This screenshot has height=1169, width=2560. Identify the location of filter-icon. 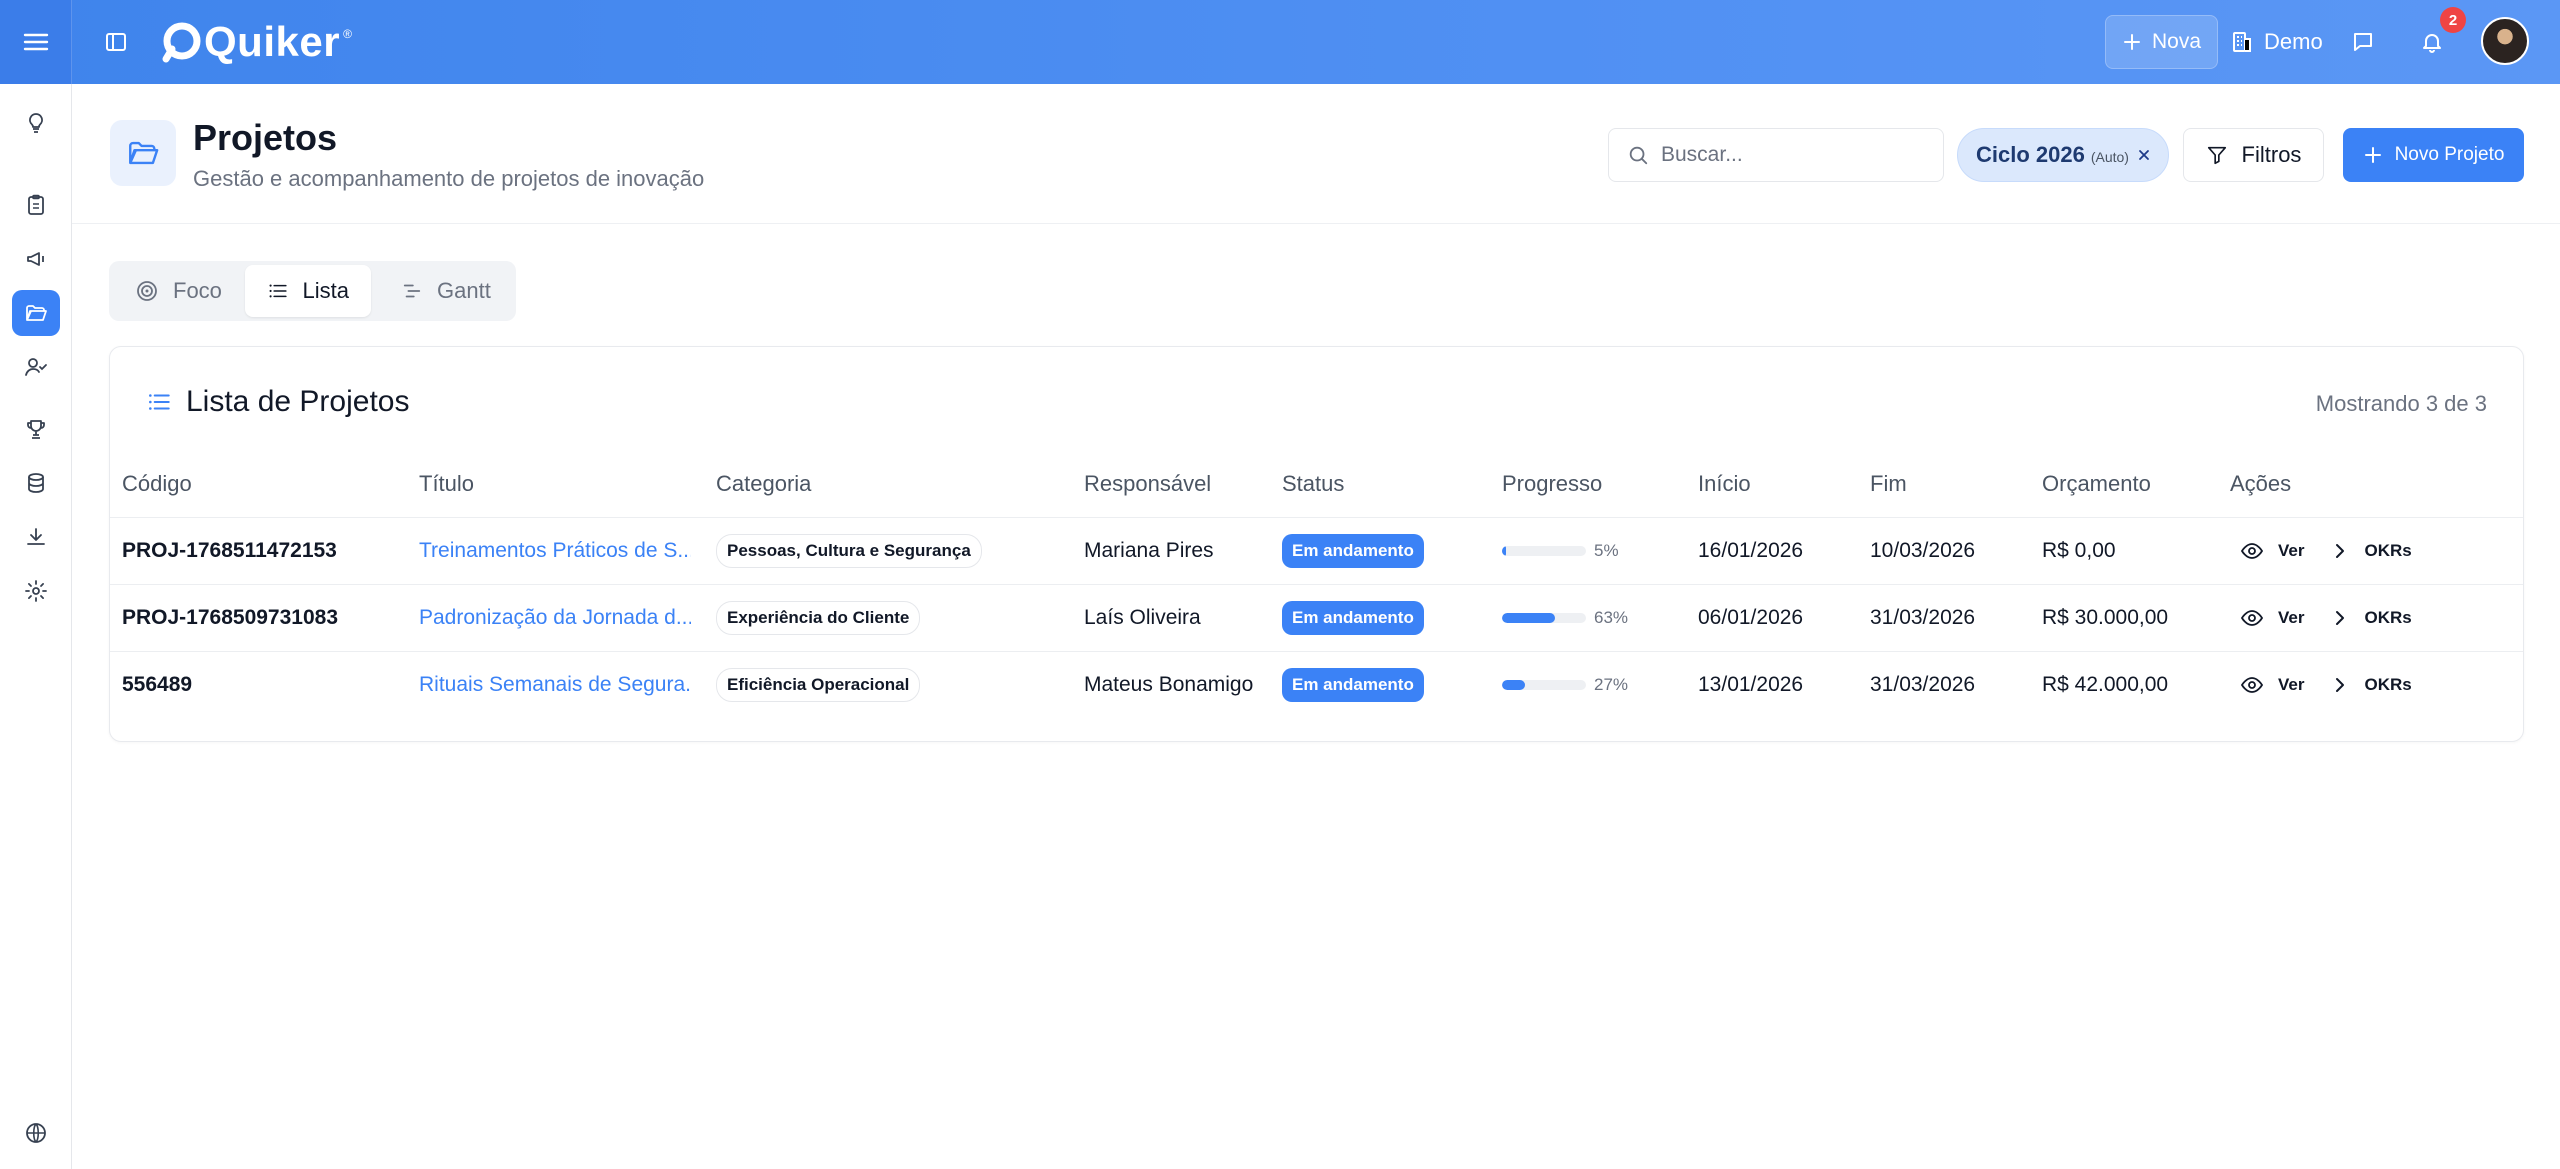
(2216, 155).